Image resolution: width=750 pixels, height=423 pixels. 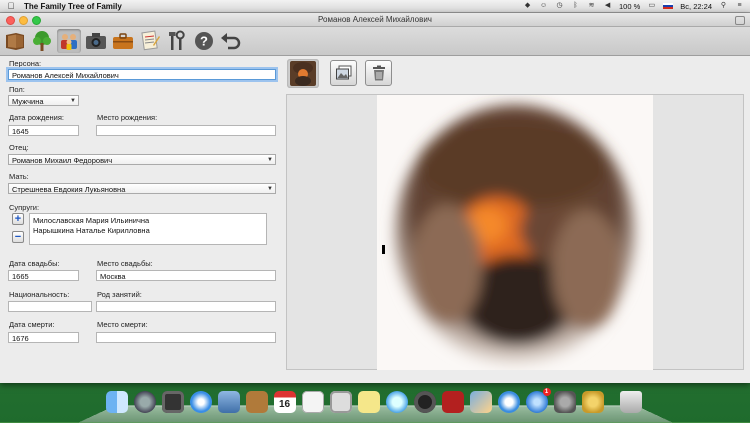 I want to click on death-place-field, so click(x=186, y=337).